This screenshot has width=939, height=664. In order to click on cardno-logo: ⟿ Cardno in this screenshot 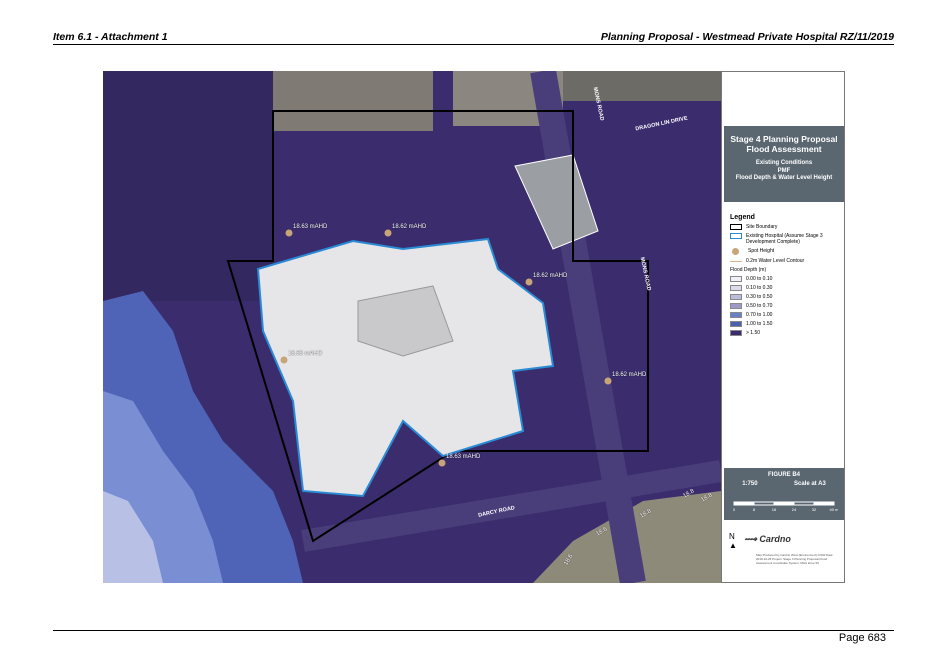, I will do `click(767, 539)`.